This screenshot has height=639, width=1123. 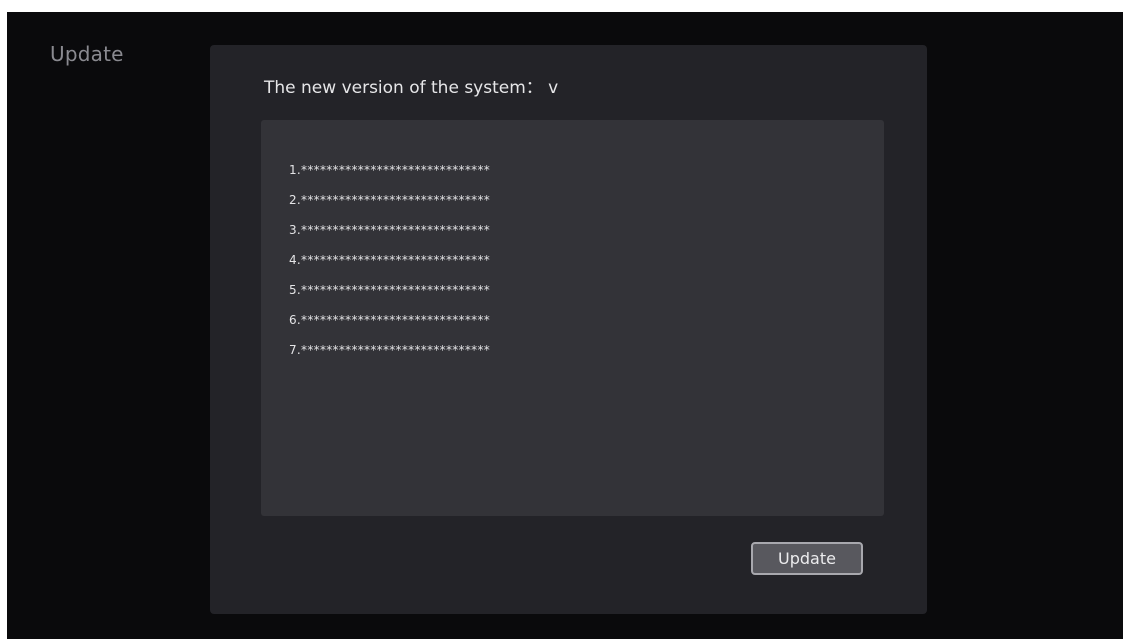 I want to click on release-note-item: 4.******************************, so click(x=390, y=260).